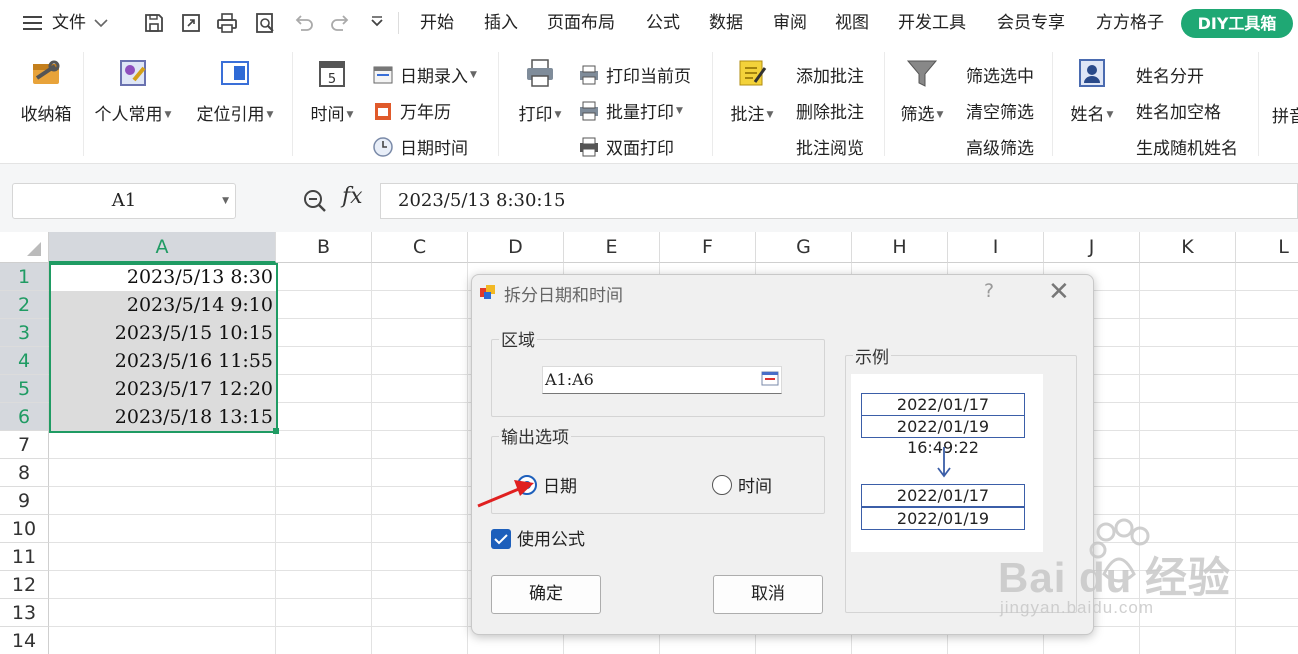  Describe the element at coordinates (162, 247) in the screenshot. I see `column-header-a: A` at that location.